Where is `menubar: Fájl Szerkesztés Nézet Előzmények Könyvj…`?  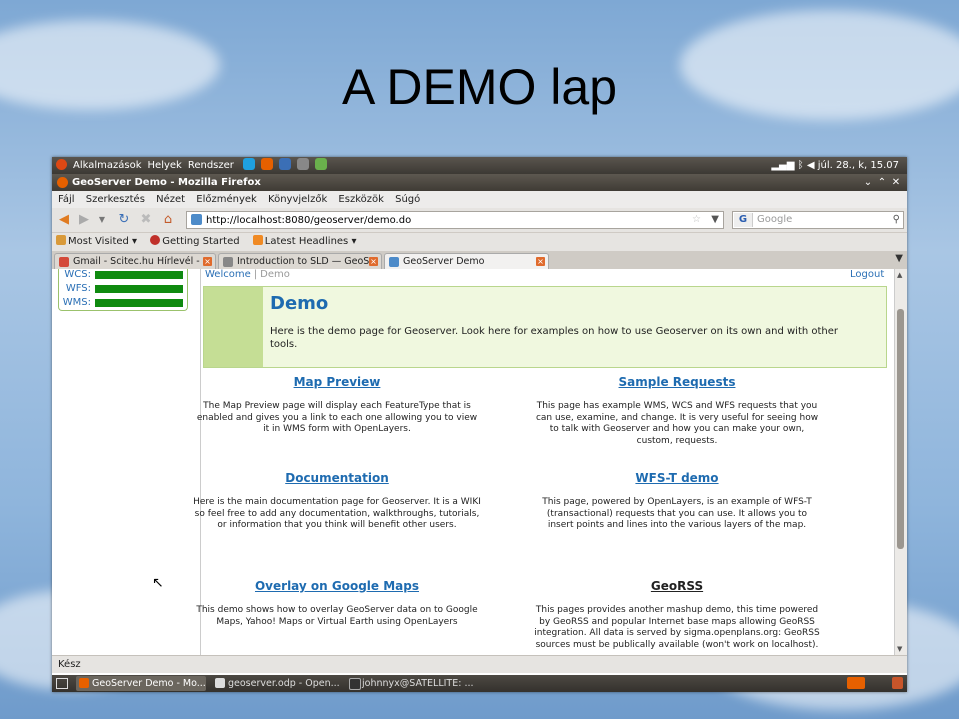
menubar: Fájl Szerkesztés Nézet Előzmények Könyvj… is located at coordinates (479, 199).